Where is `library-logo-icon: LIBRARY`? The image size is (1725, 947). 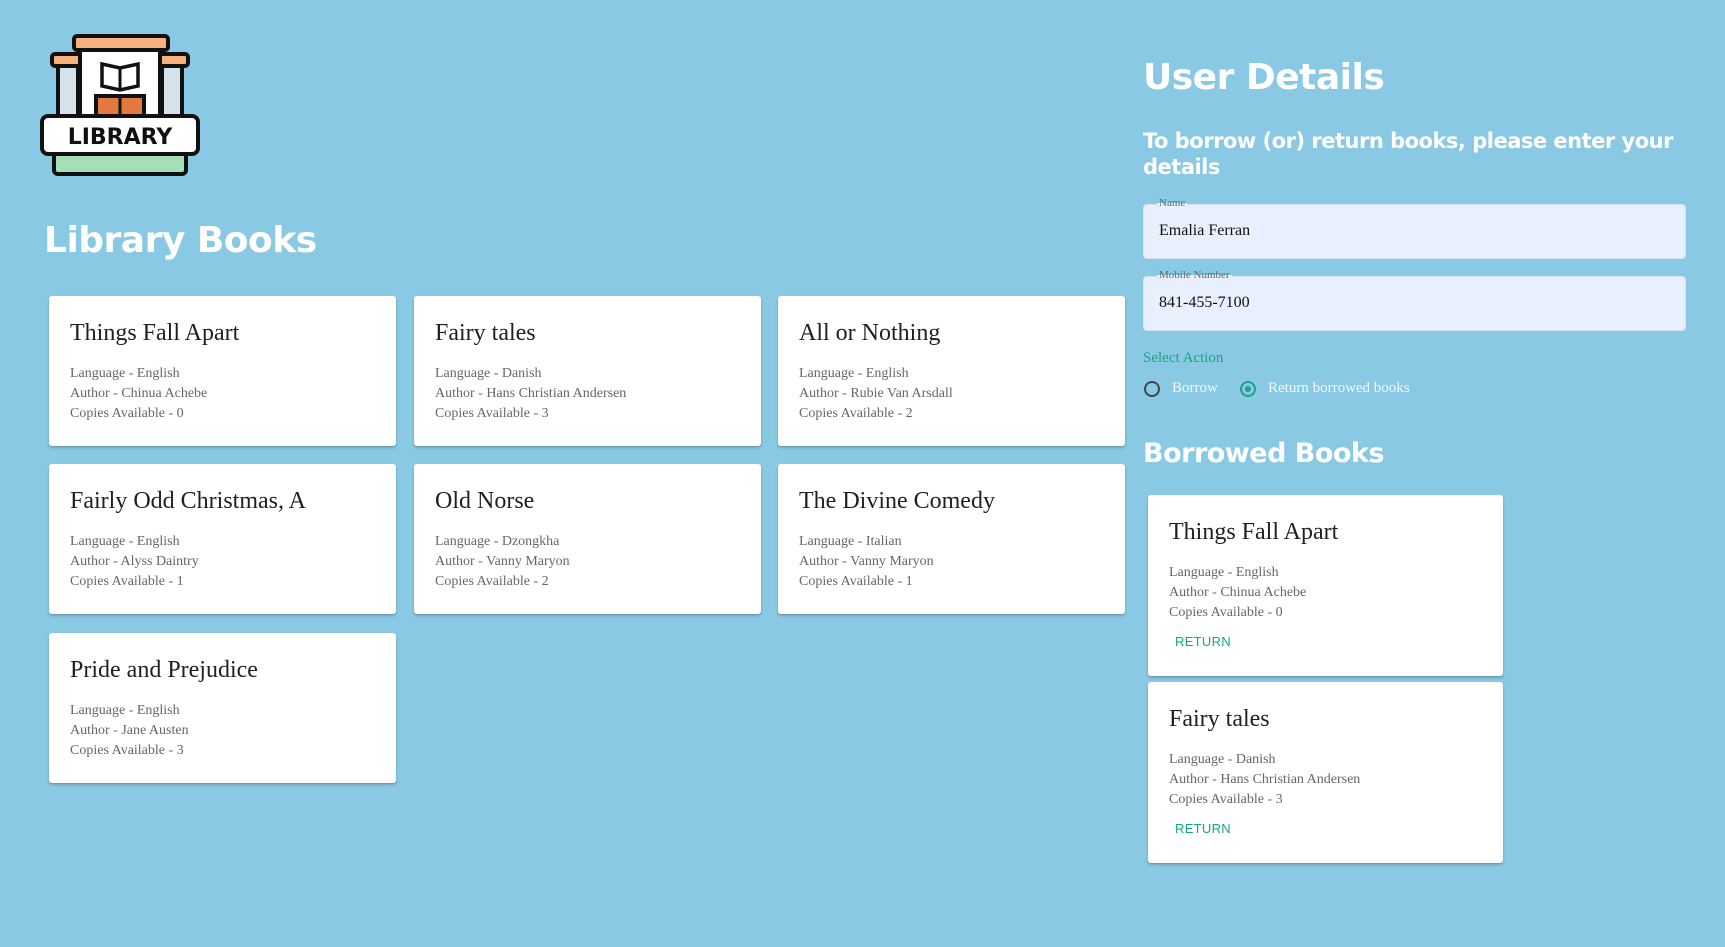
library-logo-icon: LIBRARY is located at coordinates (120, 110).